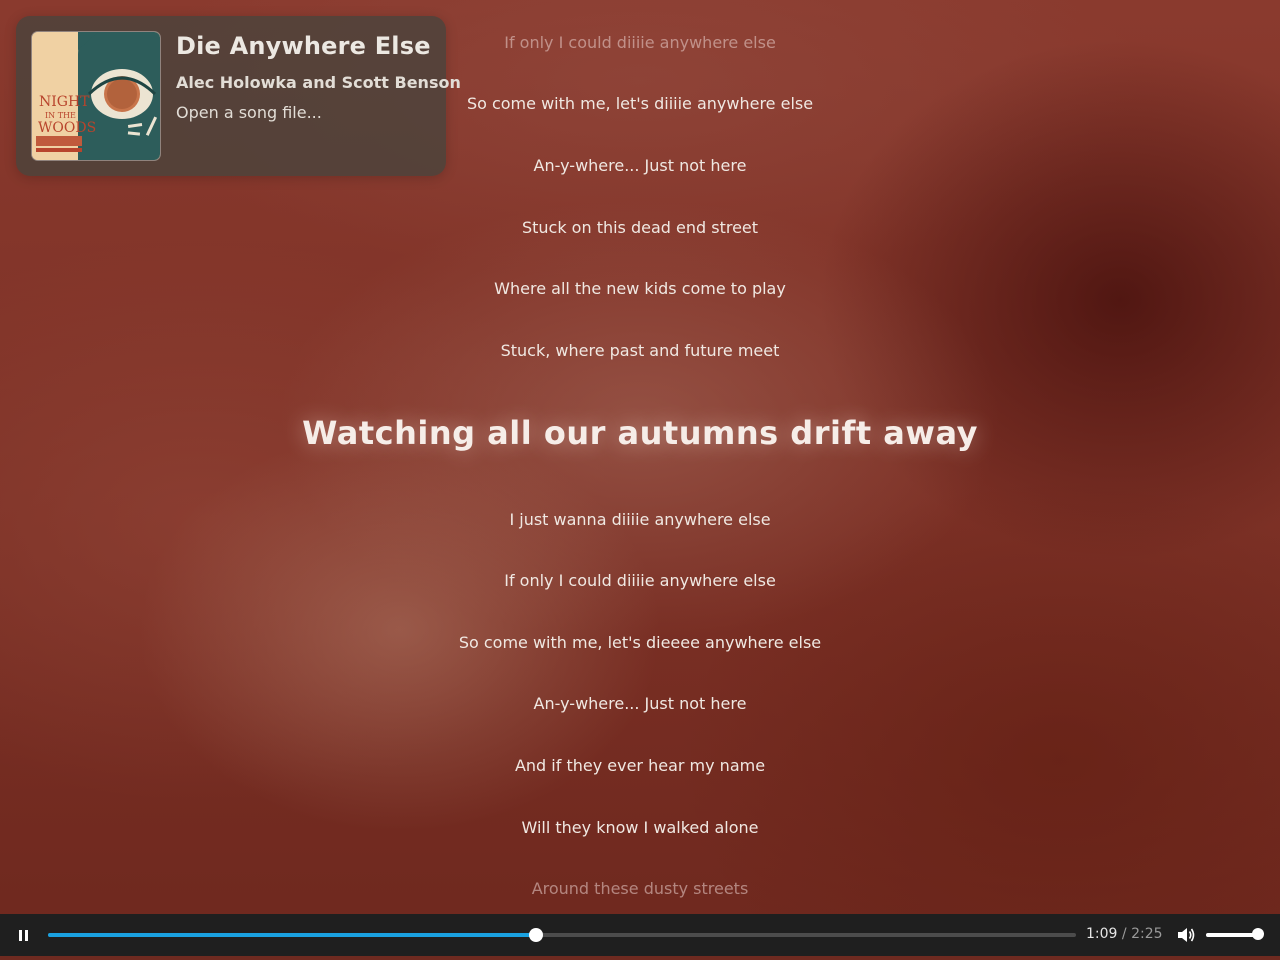 The width and height of the screenshot is (1280, 960). I want to click on pause-icon, so click(23, 935).